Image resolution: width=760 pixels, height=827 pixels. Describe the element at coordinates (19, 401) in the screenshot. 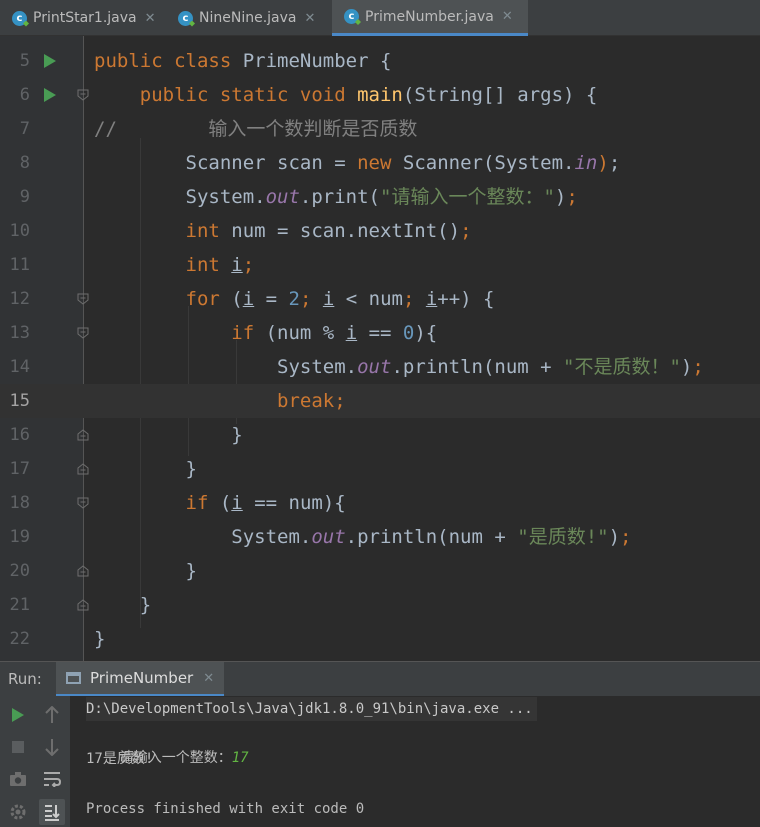

I see `line-number: 15` at that location.